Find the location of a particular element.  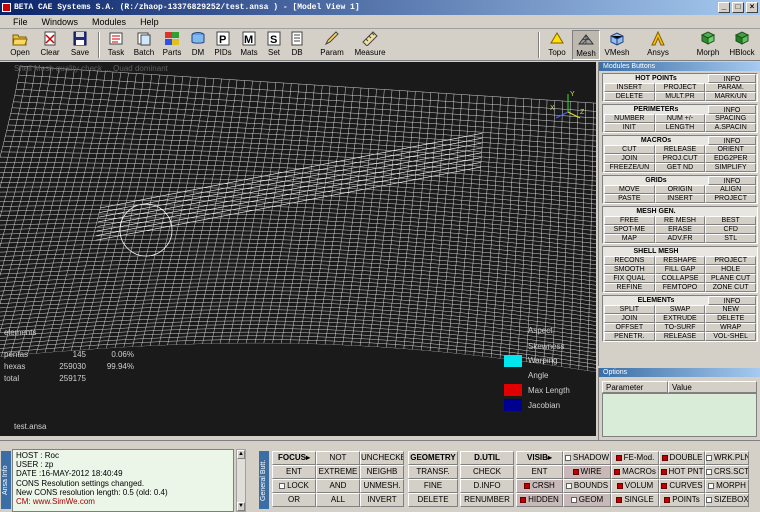

maximize-button: □ is located at coordinates (738, 7).